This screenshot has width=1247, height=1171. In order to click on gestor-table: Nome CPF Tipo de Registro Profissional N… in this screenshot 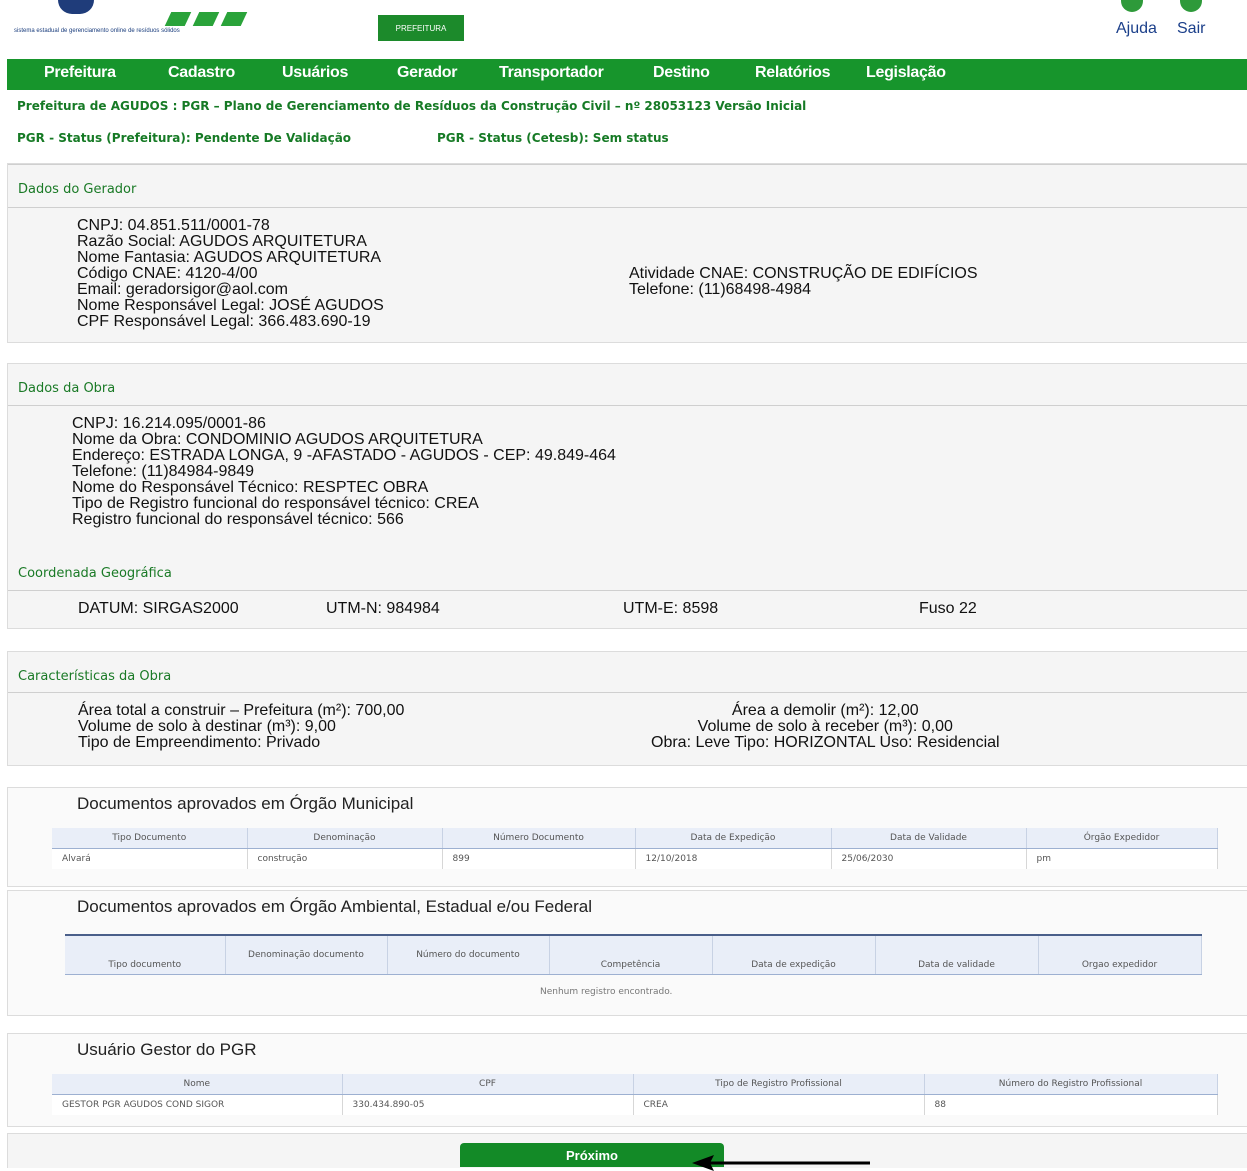, I will do `click(635, 1094)`.